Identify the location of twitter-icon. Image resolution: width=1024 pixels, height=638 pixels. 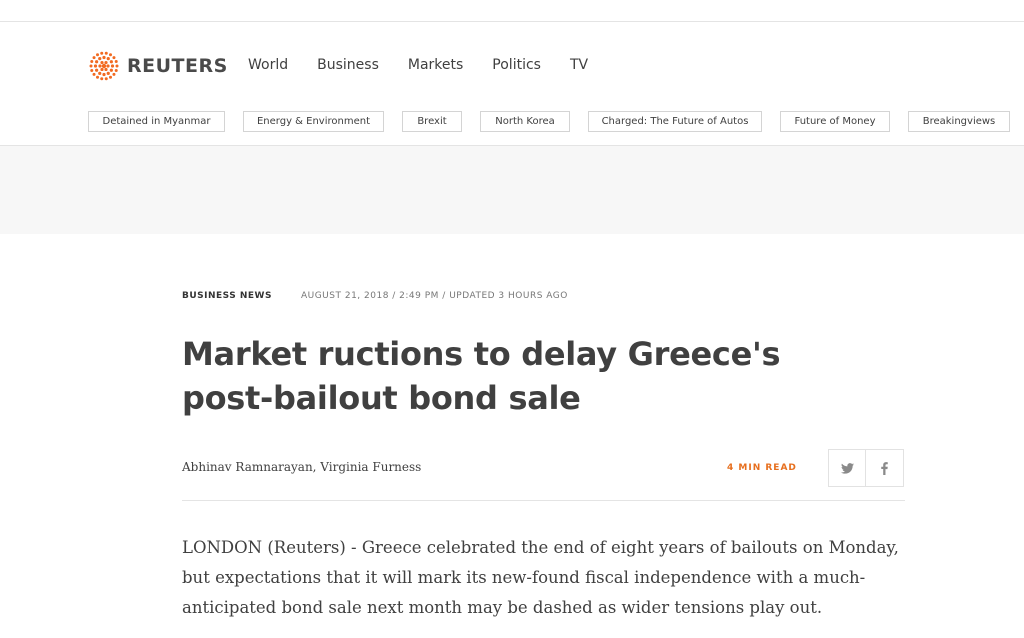
(847, 468).